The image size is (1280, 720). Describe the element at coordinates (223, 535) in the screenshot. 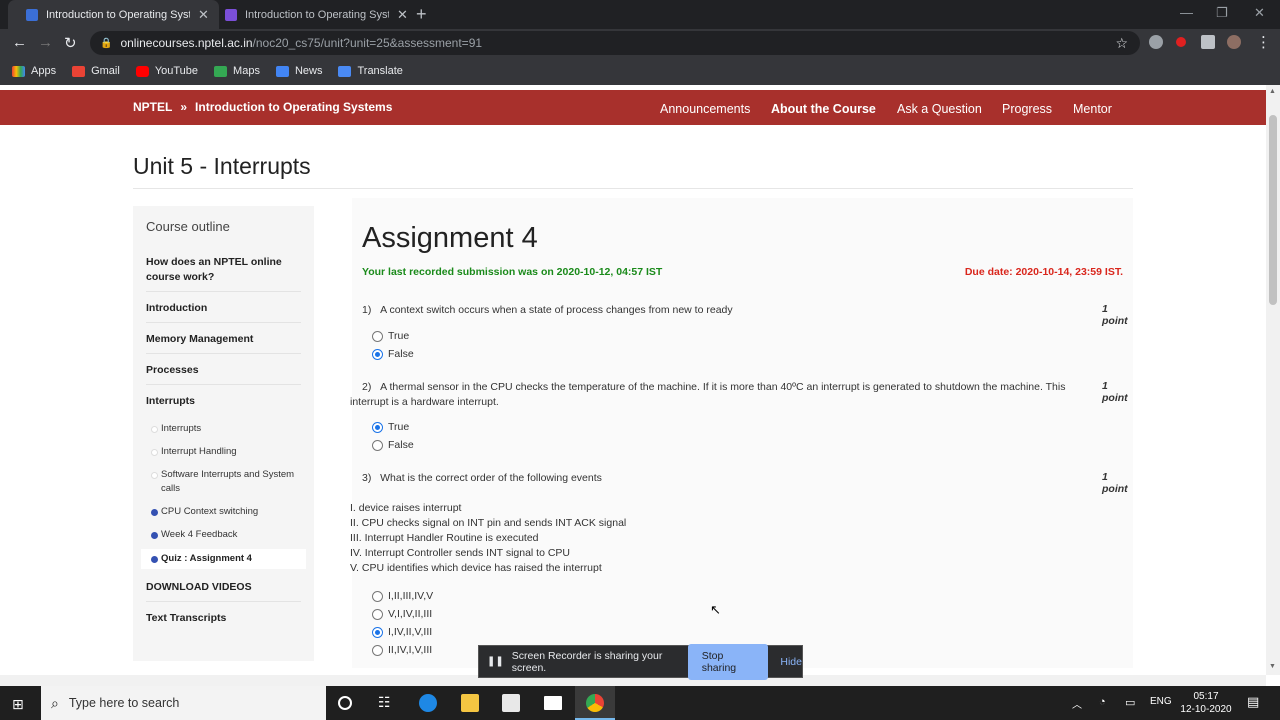

I see `sidebar-subitem-week4-feedback: Week 4 Feedback` at that location.